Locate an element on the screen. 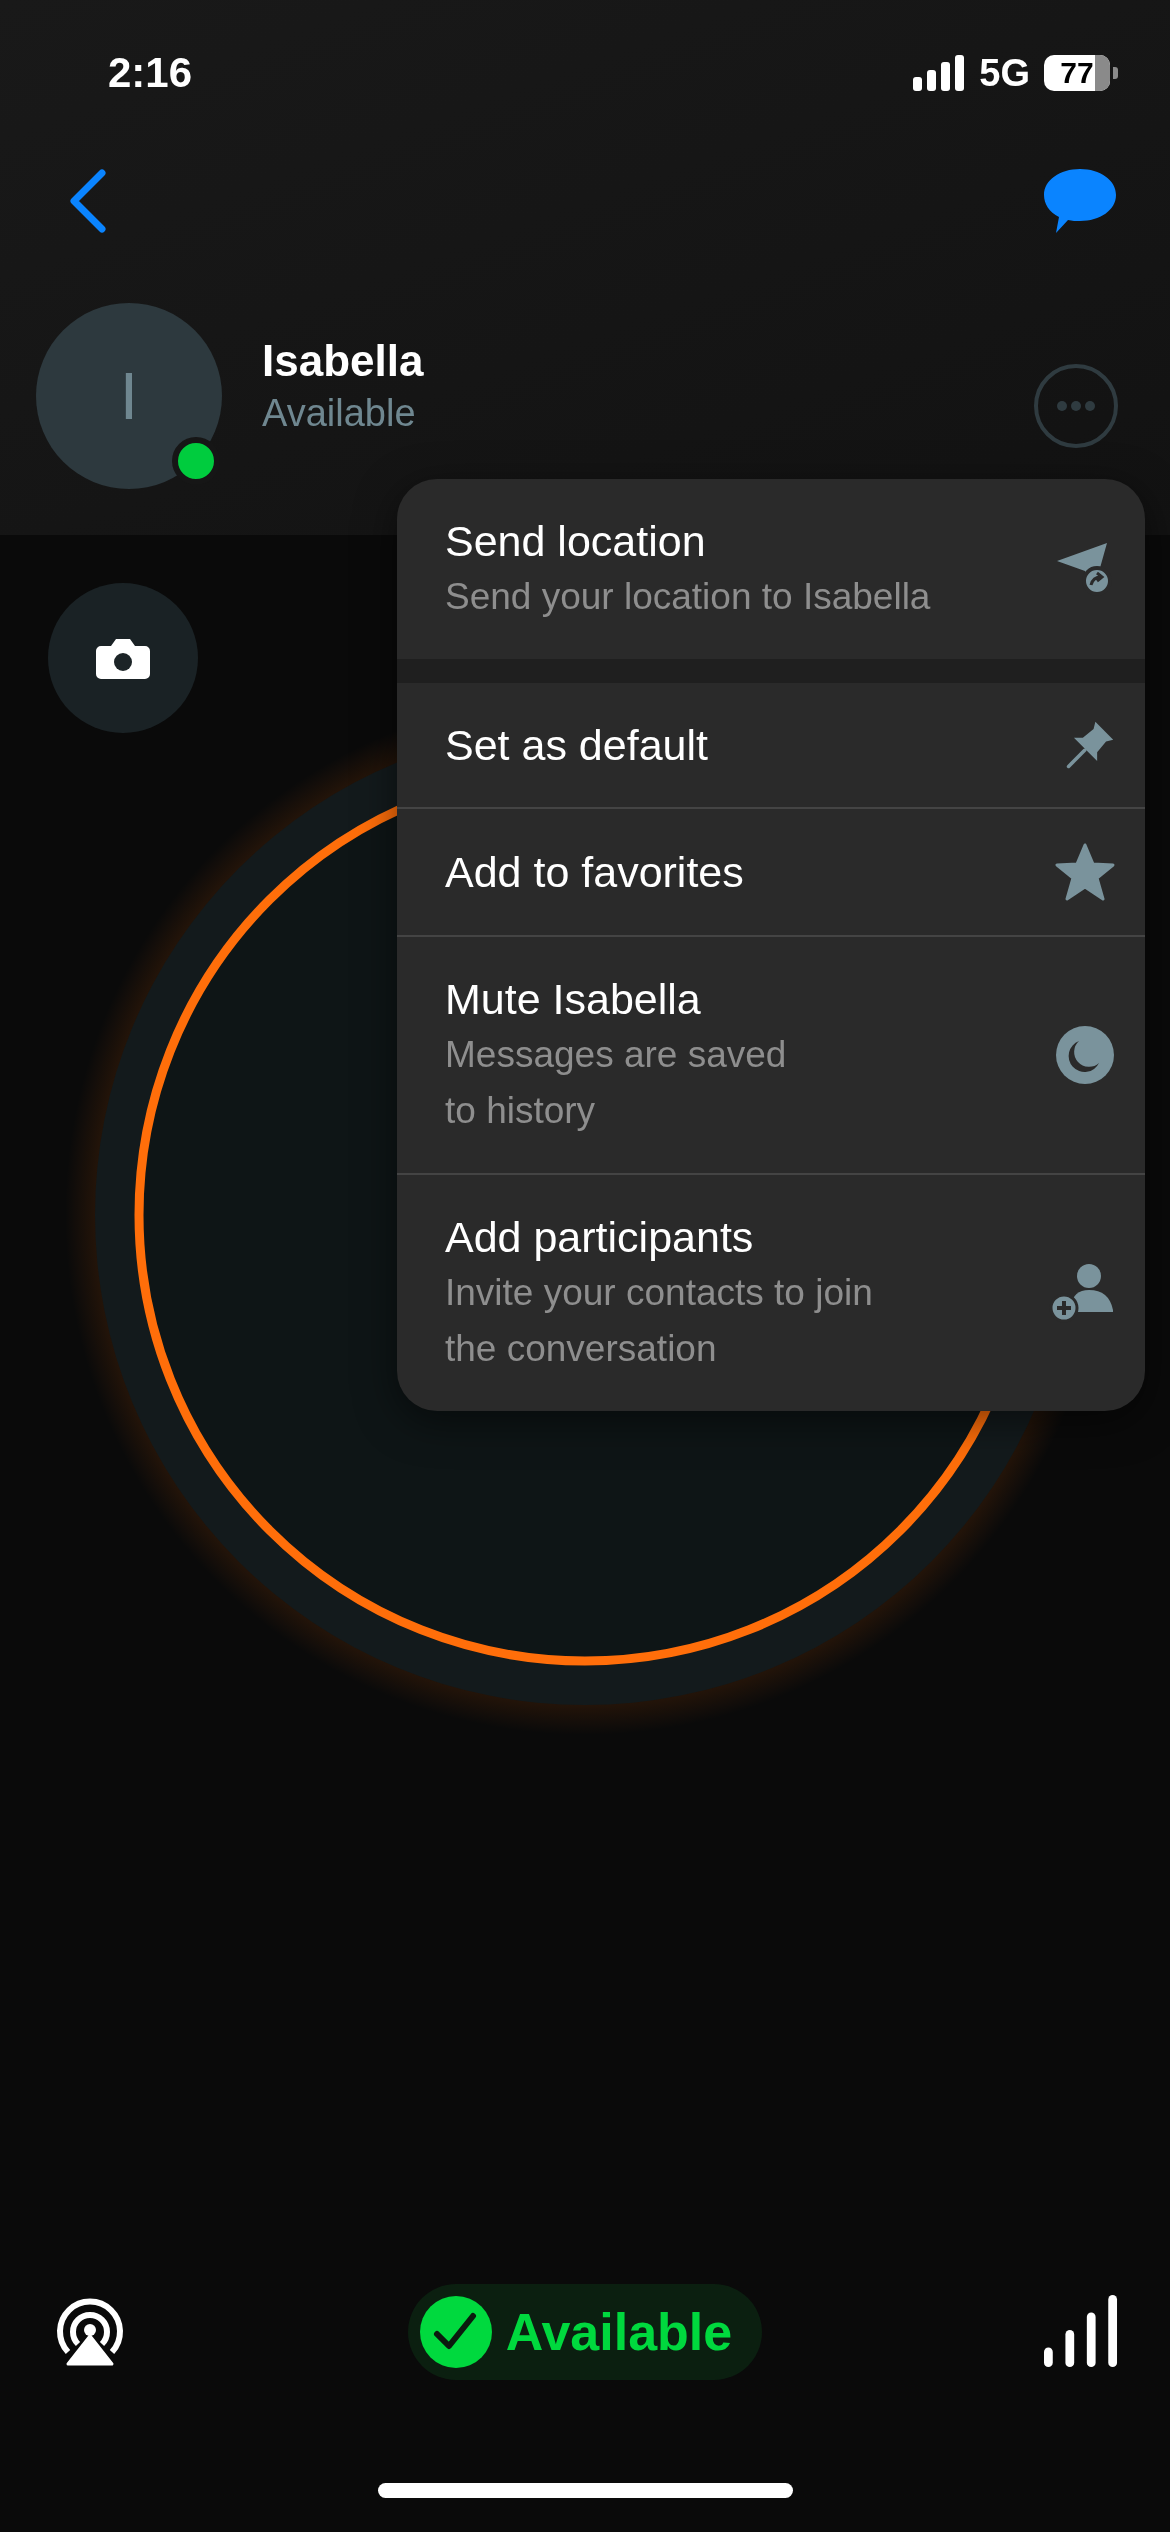  airplay-audio-icon is located at coordinates (90, 2332).